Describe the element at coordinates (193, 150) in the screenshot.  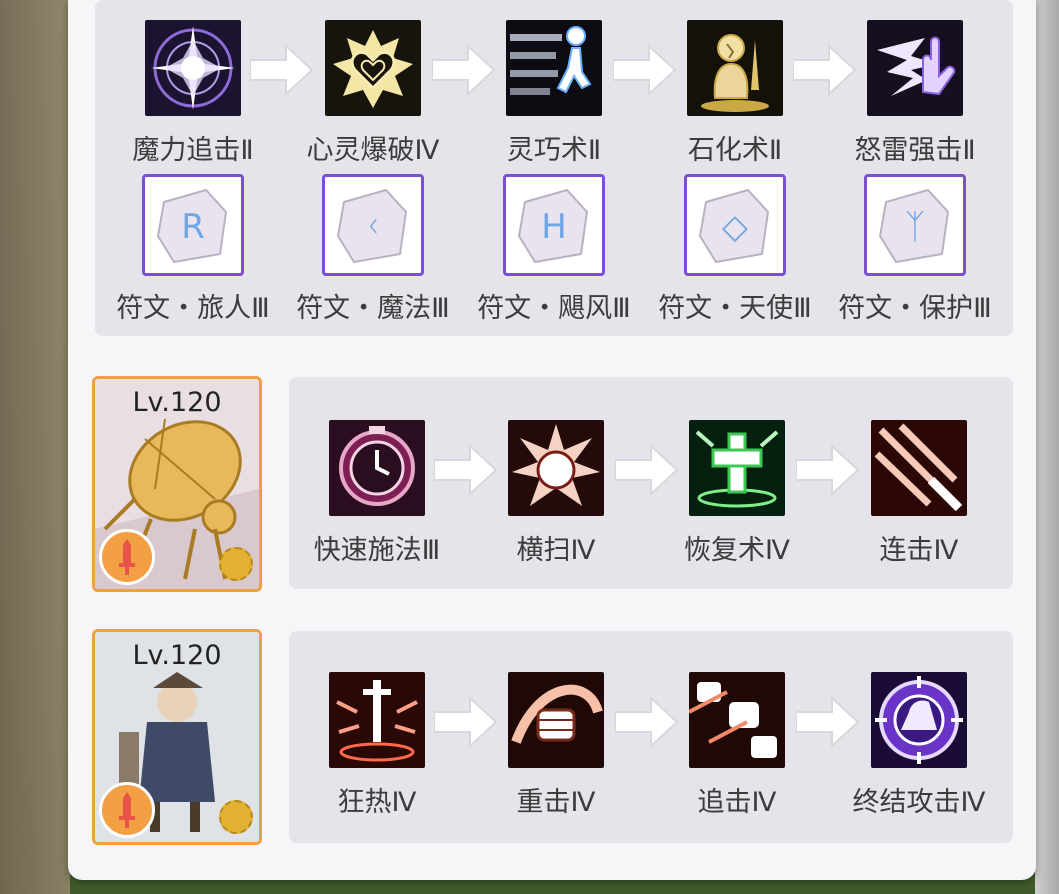
I see `skill-label: 魔力追击Ⅱ` at that location.